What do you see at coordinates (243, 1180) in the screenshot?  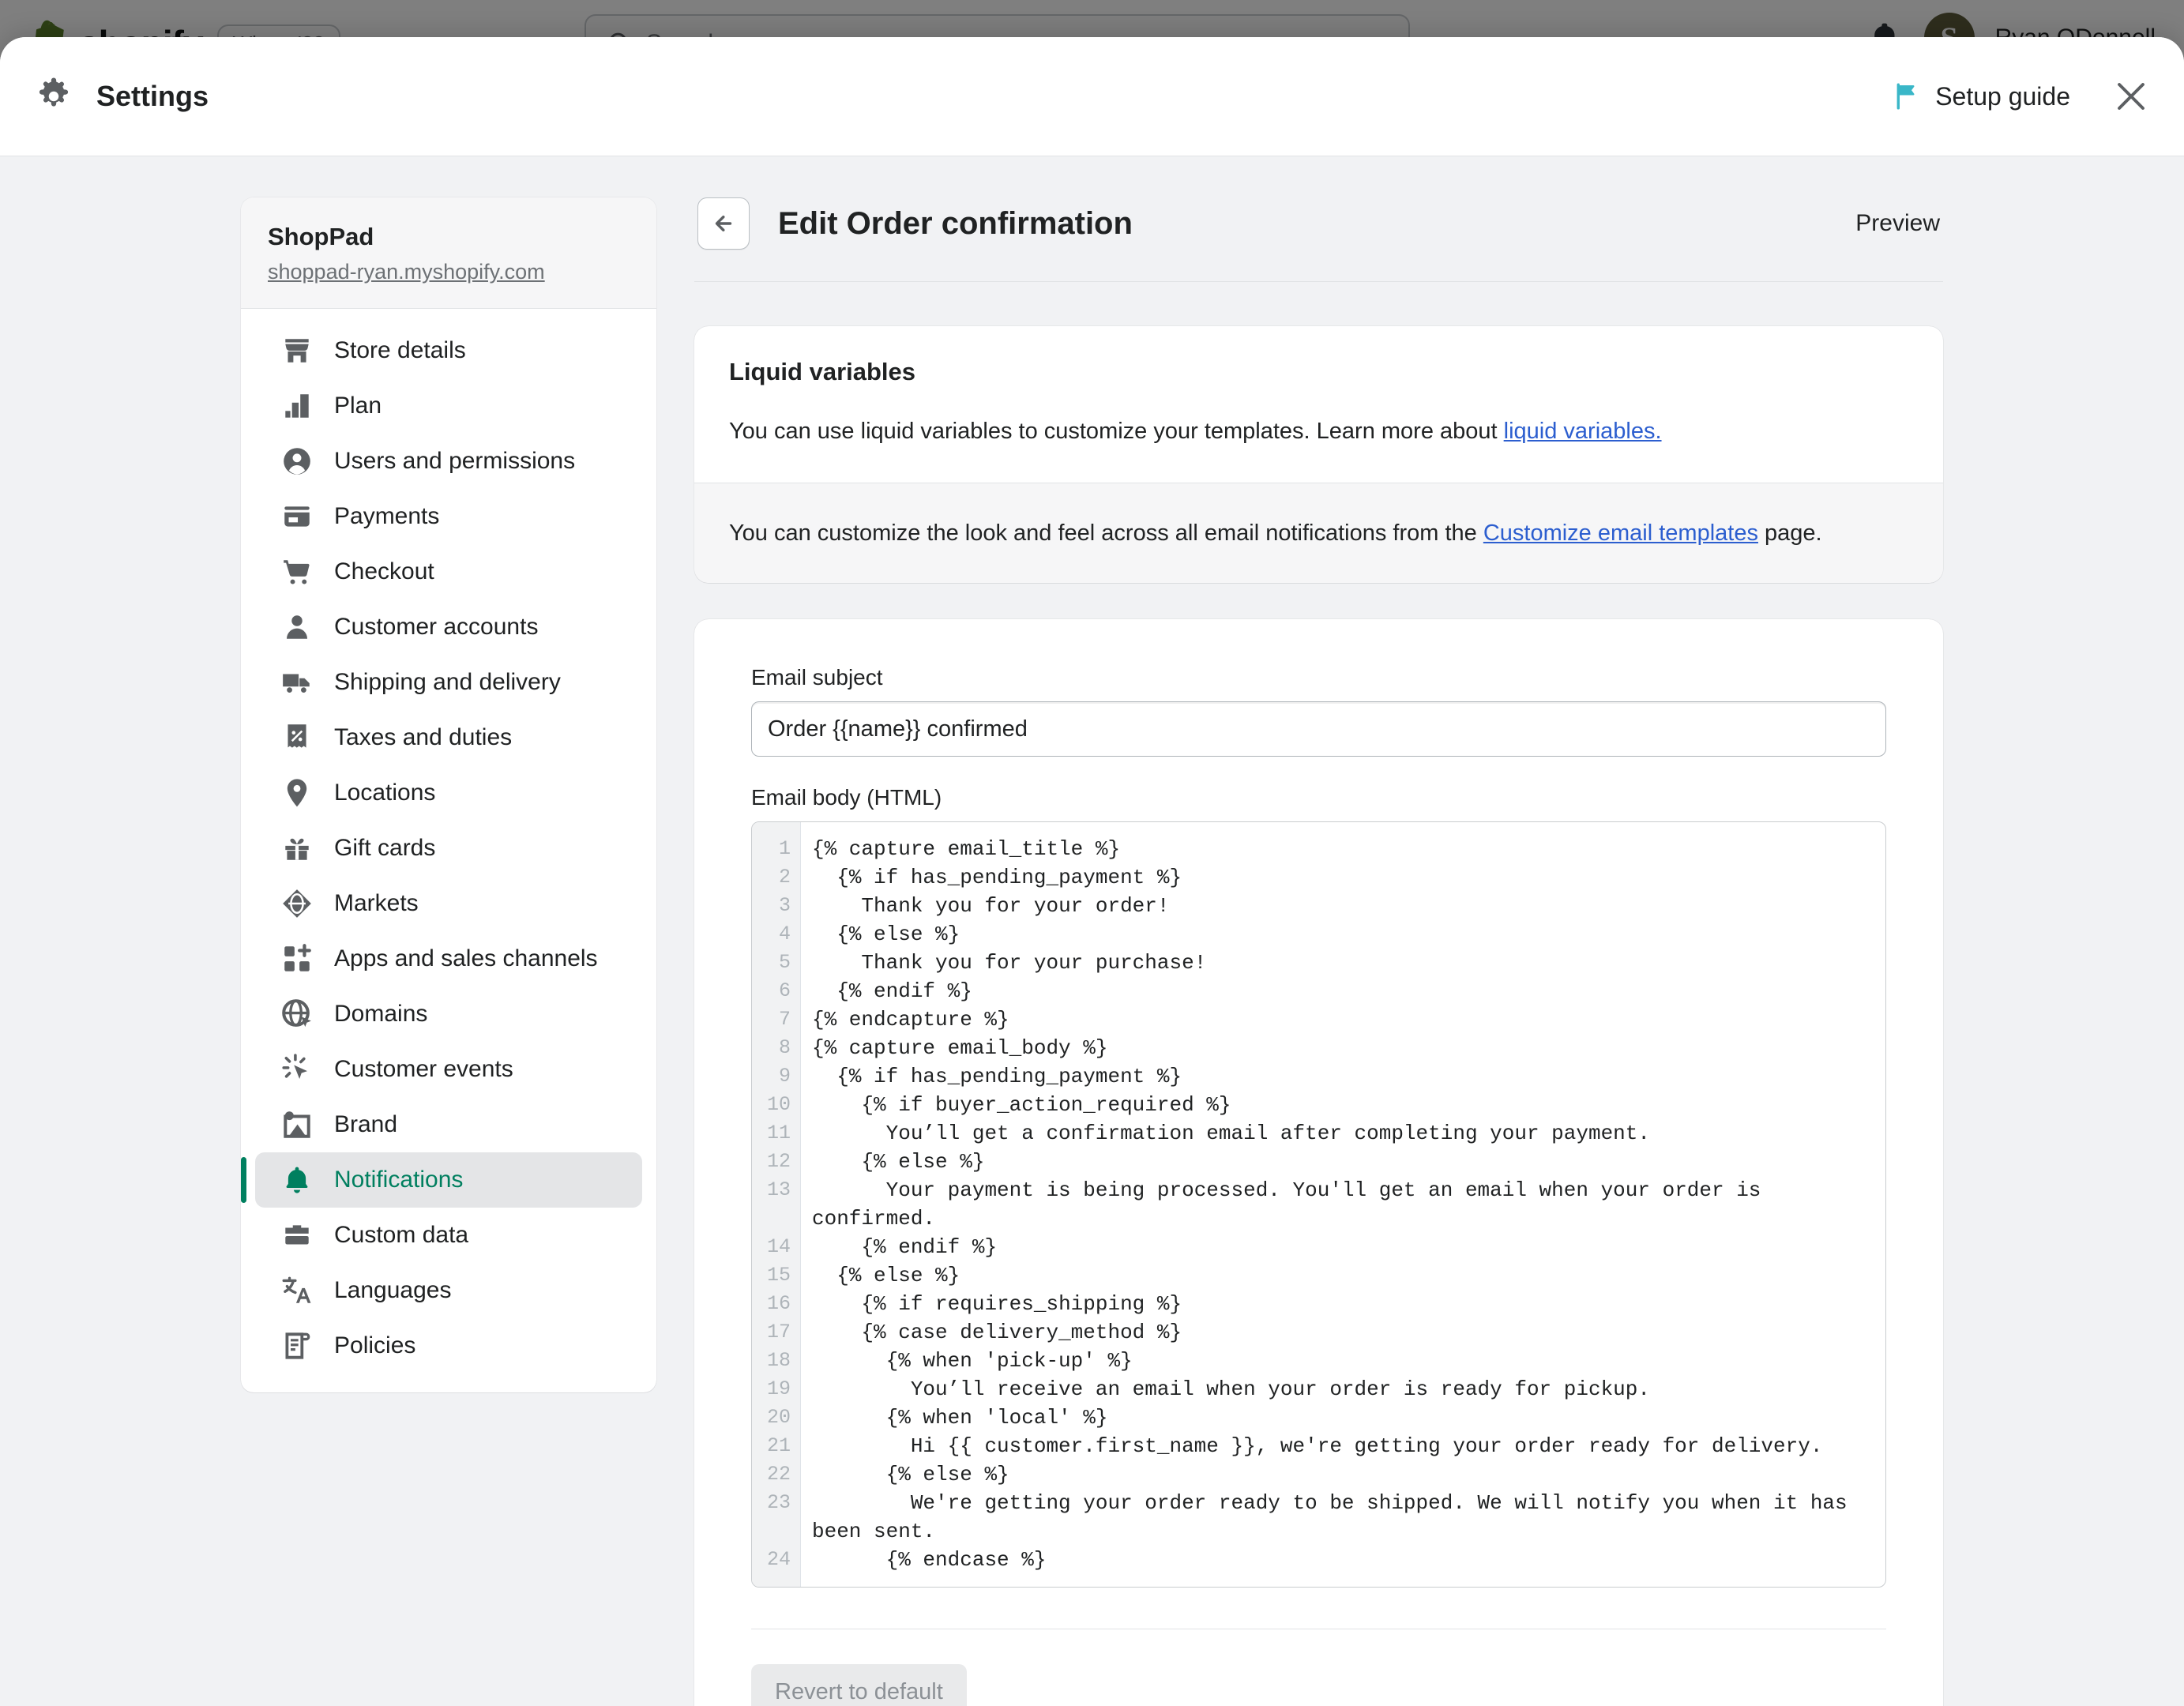 I see `active-accent-bar` at bounding box center [243, 1180].